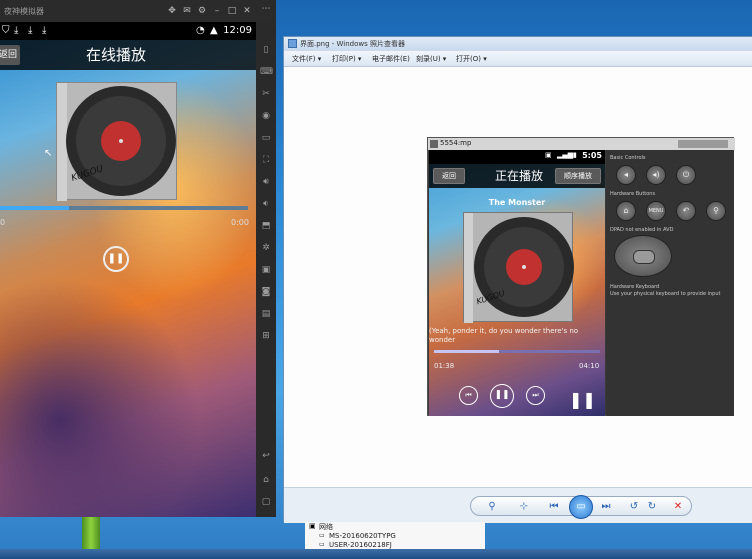  I want to click on signal-icon: ▂▄▆, so click(565, 155).